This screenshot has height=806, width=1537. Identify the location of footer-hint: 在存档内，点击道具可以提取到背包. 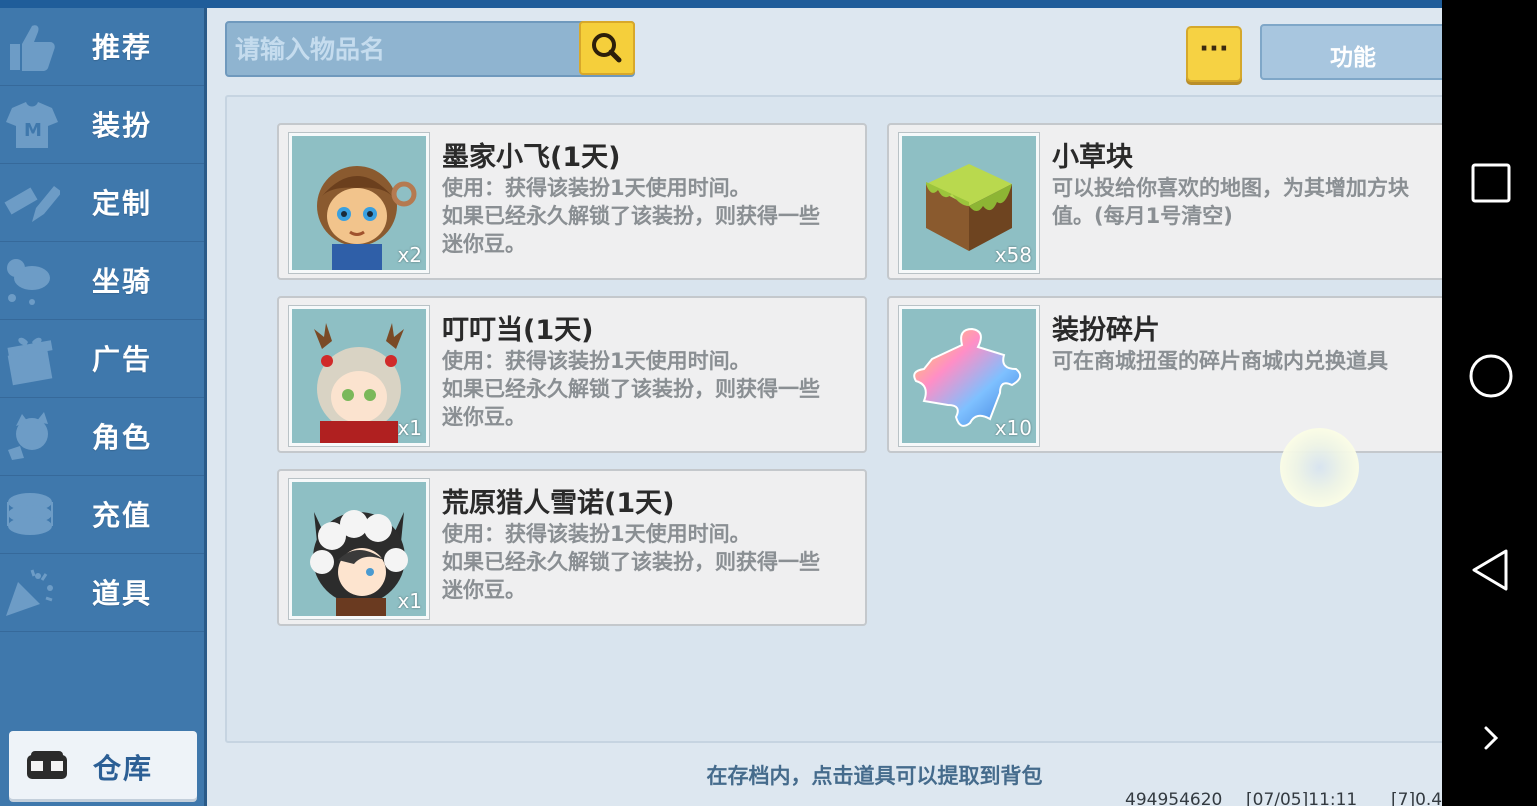
(874, 776).